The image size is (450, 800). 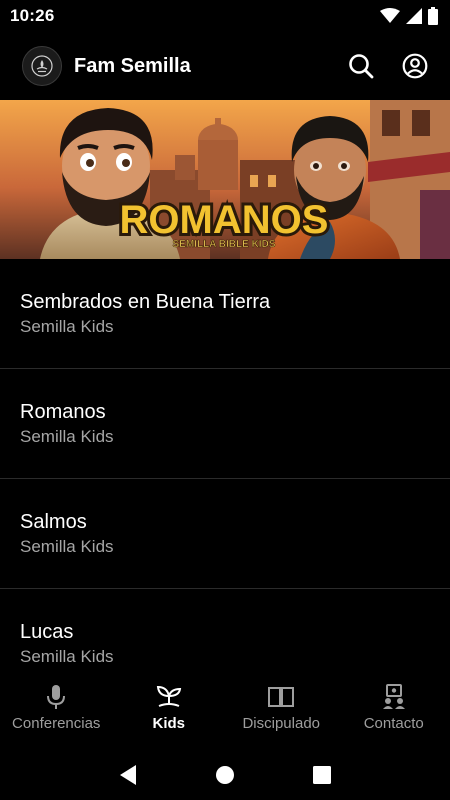 I want to click on account-button, so click(x=415, y=66).